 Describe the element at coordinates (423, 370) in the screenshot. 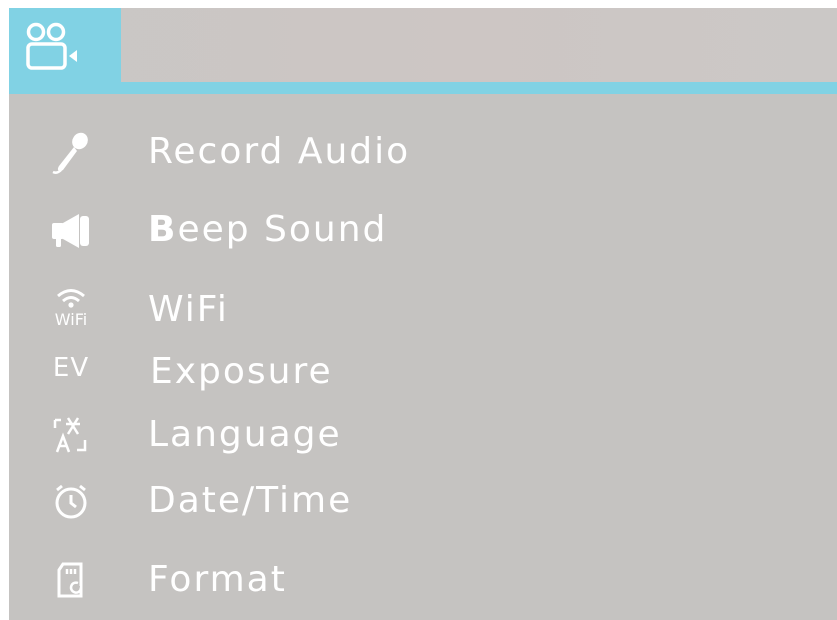

I see `menu-item-exposure: EV Exposure` at that location.